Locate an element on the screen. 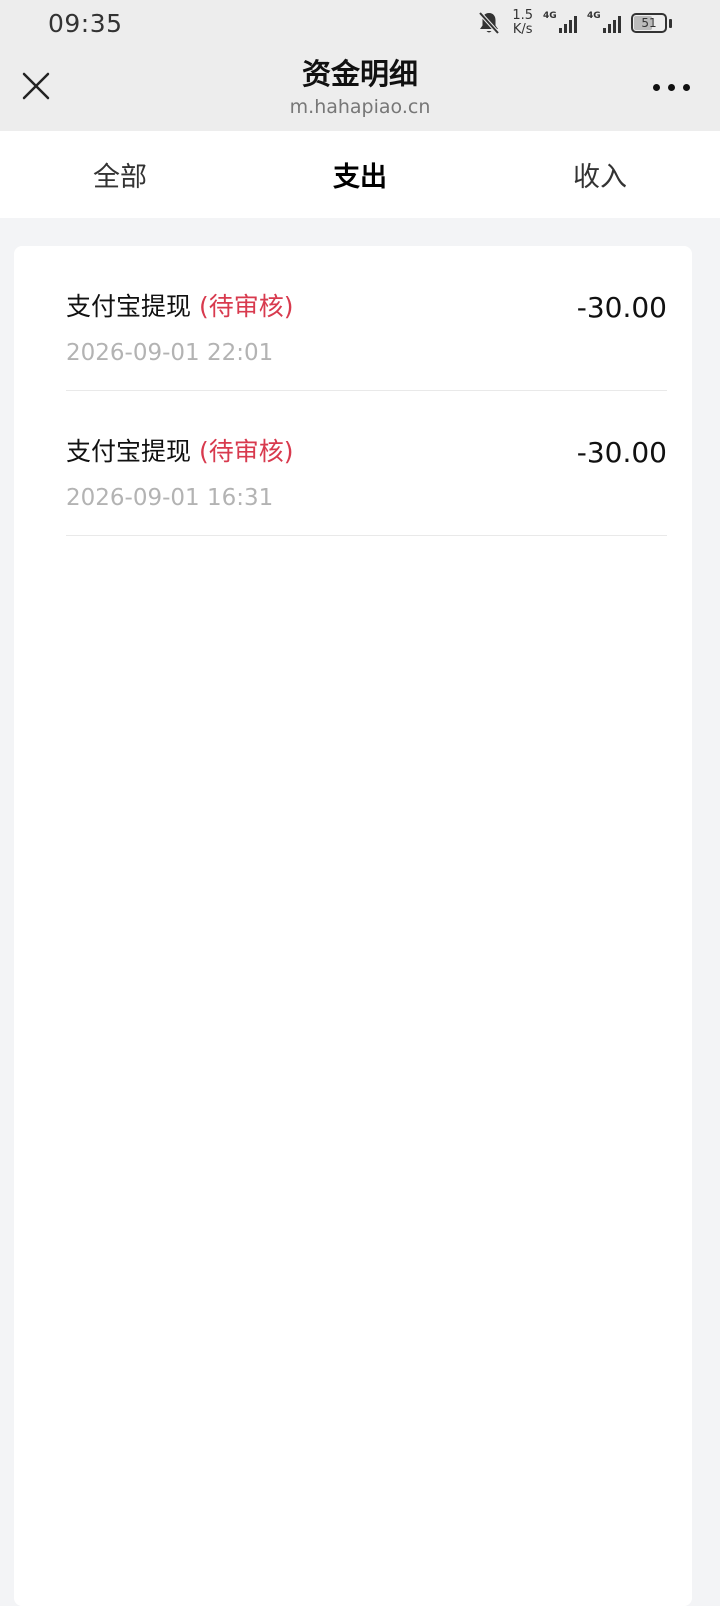  battery-icon: 51 is located at coordinates (649, 23).